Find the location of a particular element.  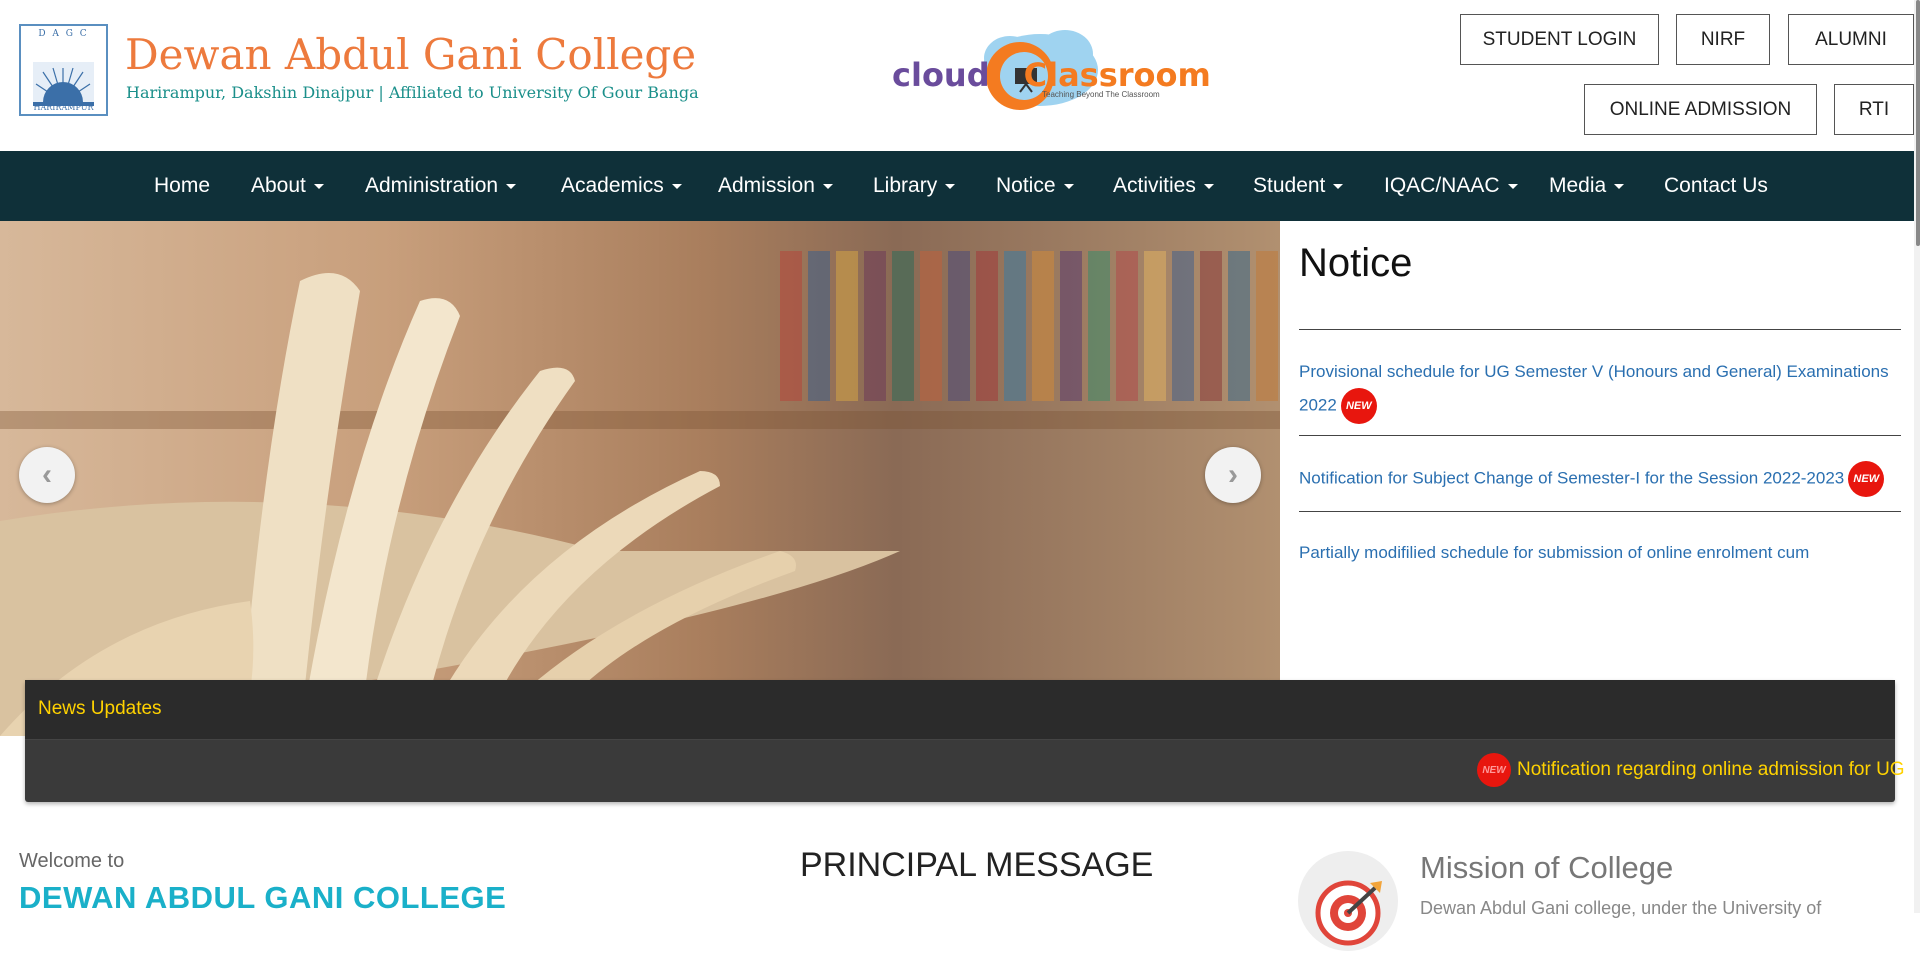

nav-about: About is located at coordinates (287, 186).